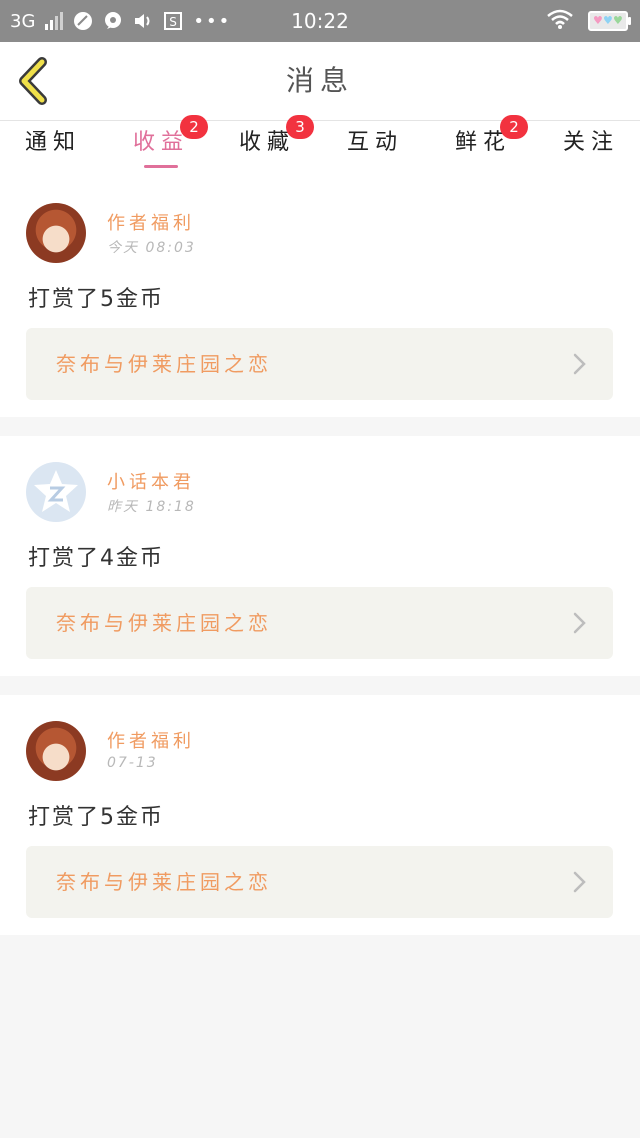 Image resolution: width=640 pixels, height=1138 pixels. What do you see at coordinates (96, 558) in the screenshot?
I see `message-content: 打赏了4金币` at bounding box center [96, 558].